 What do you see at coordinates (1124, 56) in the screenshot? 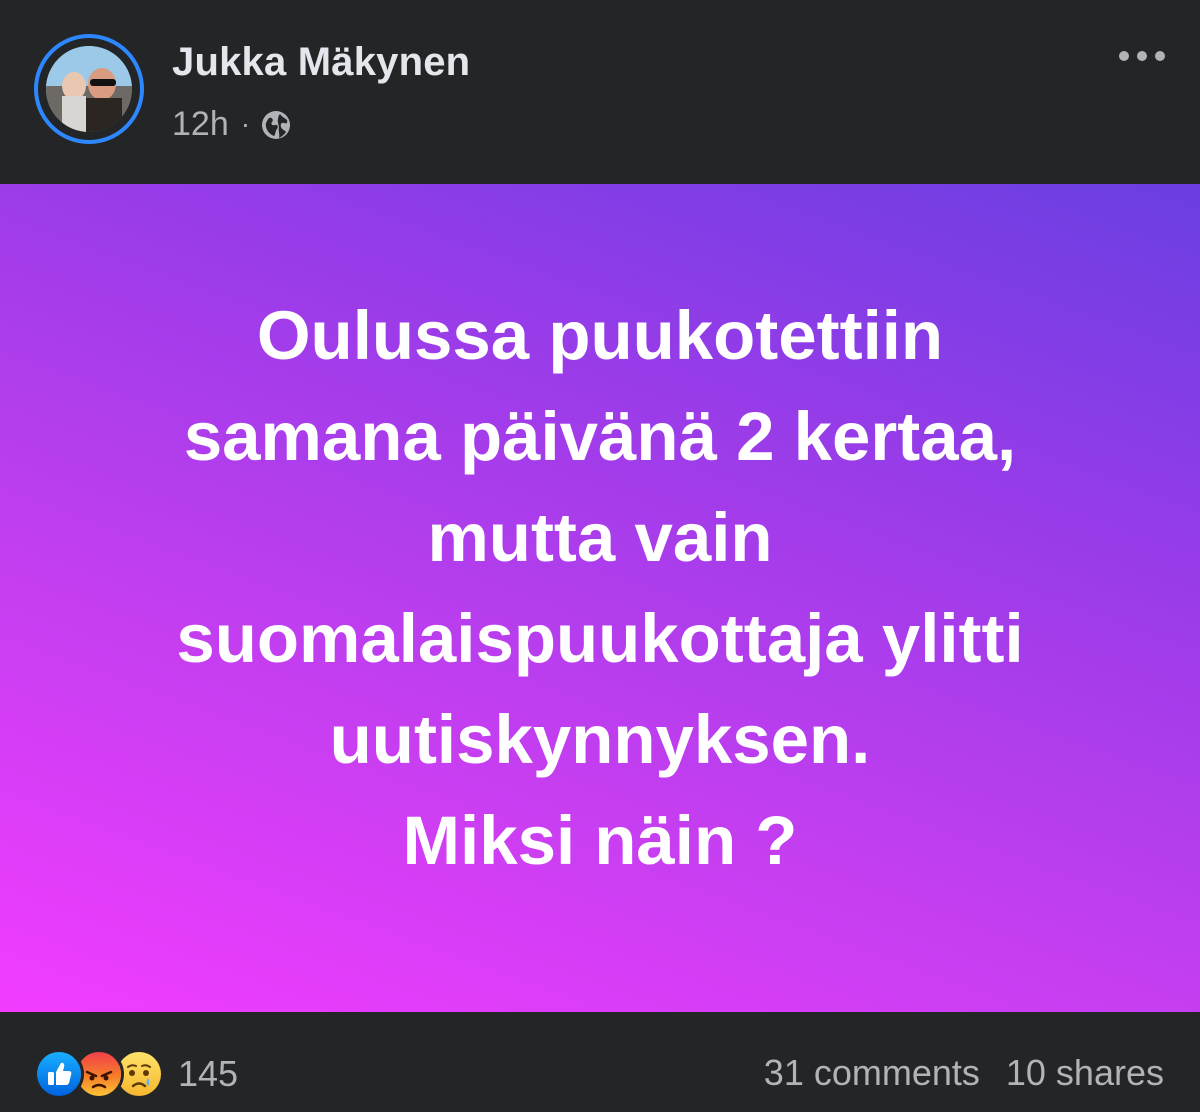
I see `more-horizontal-icon` at bounding box center [1124, 56].